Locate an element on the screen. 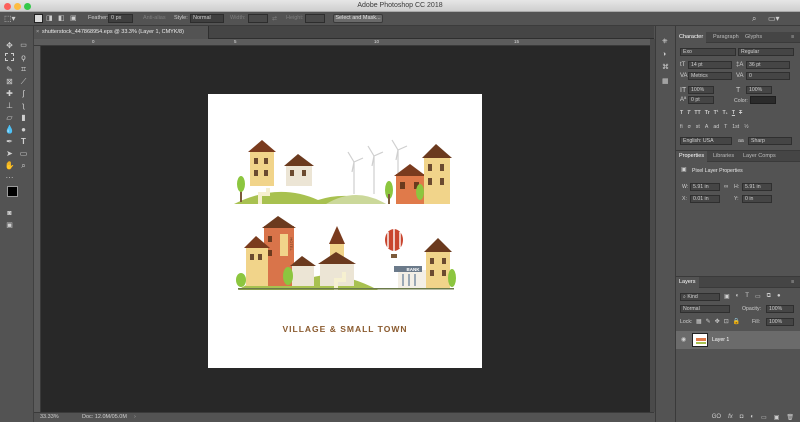  filter-toggle-icon: ● is located at coordinates (779, 297).